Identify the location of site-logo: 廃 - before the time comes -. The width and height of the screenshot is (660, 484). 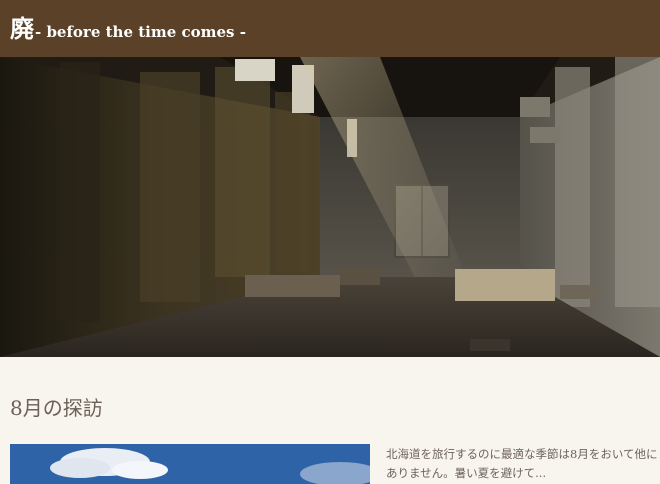
(128, 28).